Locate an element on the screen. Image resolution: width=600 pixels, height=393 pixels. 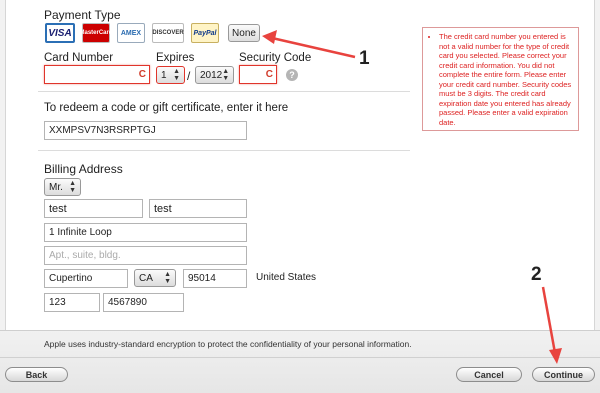
annotation-marker-1: 1 is located at coordinates (364, 58).